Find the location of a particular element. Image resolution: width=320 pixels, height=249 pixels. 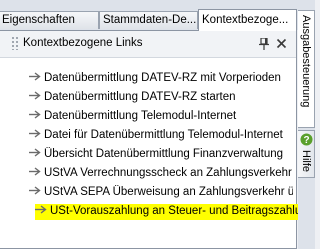

panel-title: Kontextbezogene Links is located at coordinates (83, 43).